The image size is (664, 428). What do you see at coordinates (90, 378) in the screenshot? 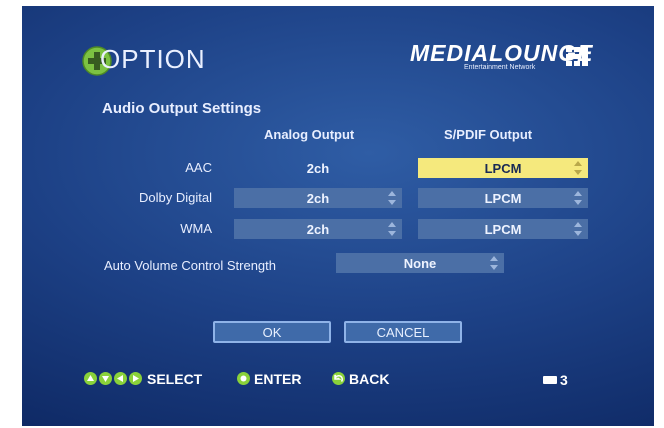
I see `arrow-up-icon` at bounding box center [90, 378].